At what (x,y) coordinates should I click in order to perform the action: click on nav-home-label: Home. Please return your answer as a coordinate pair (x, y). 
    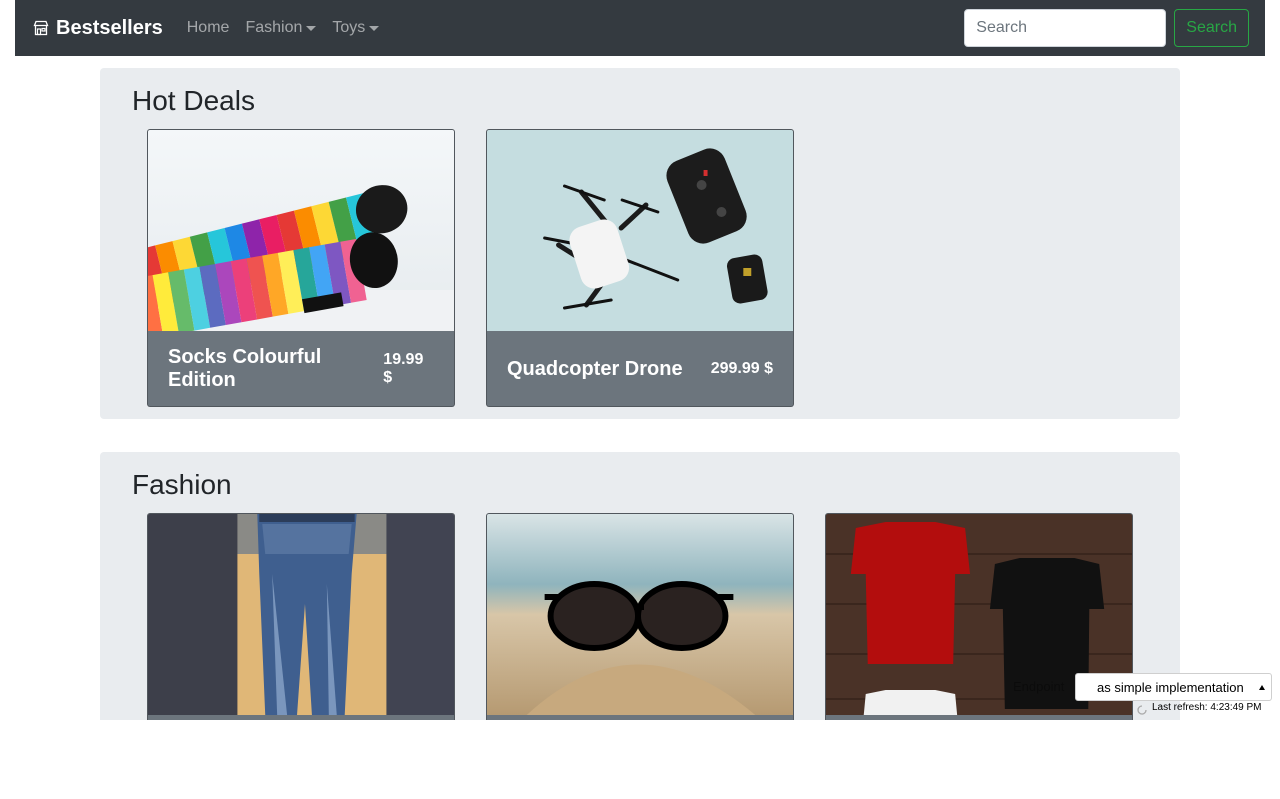
    Looking at the image, I should click on (208, 27).